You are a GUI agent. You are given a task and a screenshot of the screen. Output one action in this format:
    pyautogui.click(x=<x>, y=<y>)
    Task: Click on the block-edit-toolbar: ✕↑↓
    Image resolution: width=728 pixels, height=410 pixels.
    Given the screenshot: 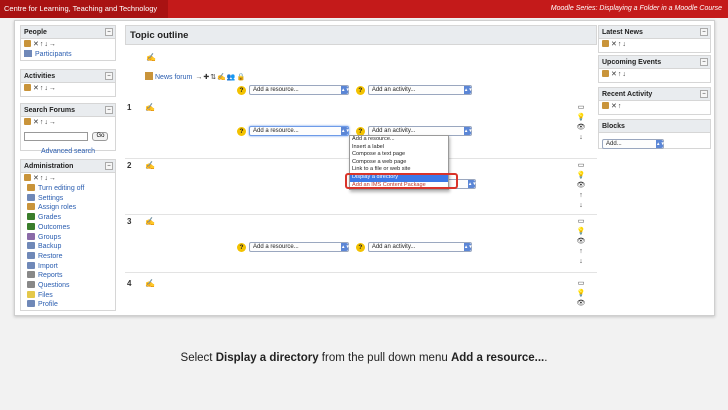 What is the action you would take?
    pyautogui.click(x=654, y=44)
    